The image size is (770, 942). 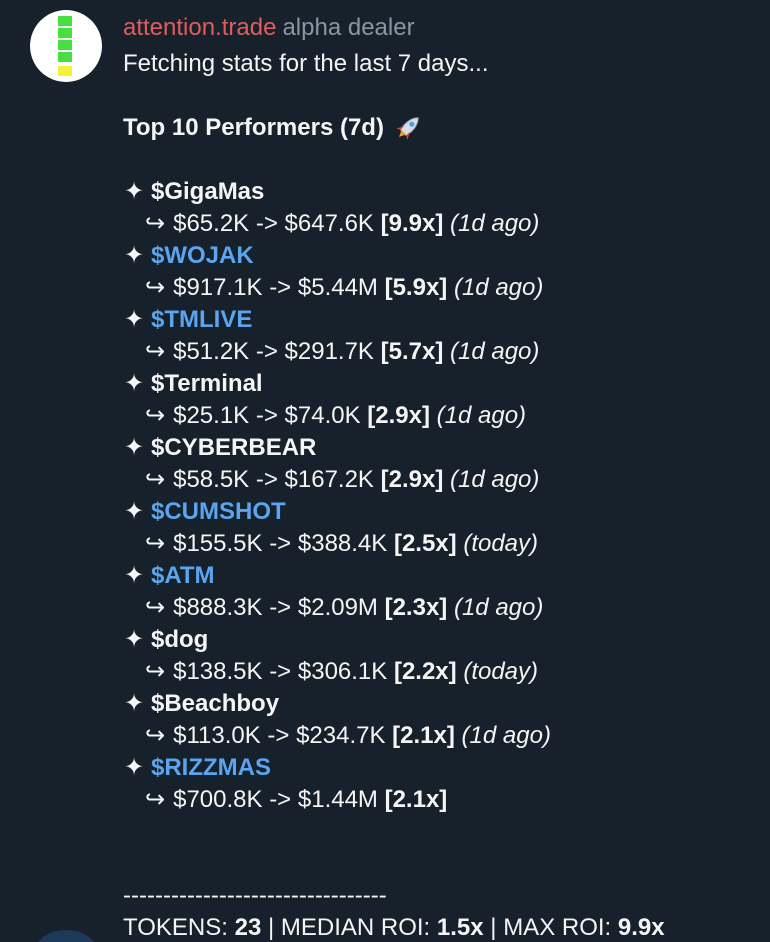 What do you see at coordinates (201, 319) in the screenshot?
I see `token-link: $TMLIVE` at bounding box center [201, 319].